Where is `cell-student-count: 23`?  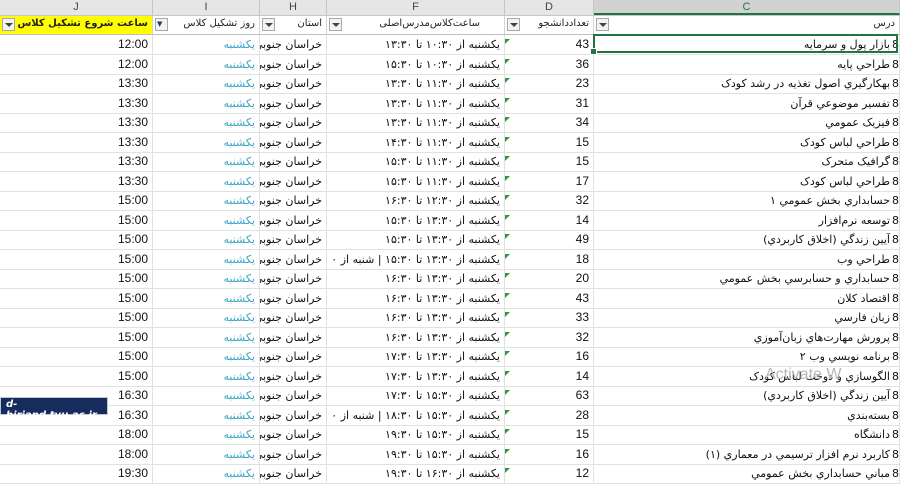
cell-student-count: 23 is located at coordinates (549, 83).